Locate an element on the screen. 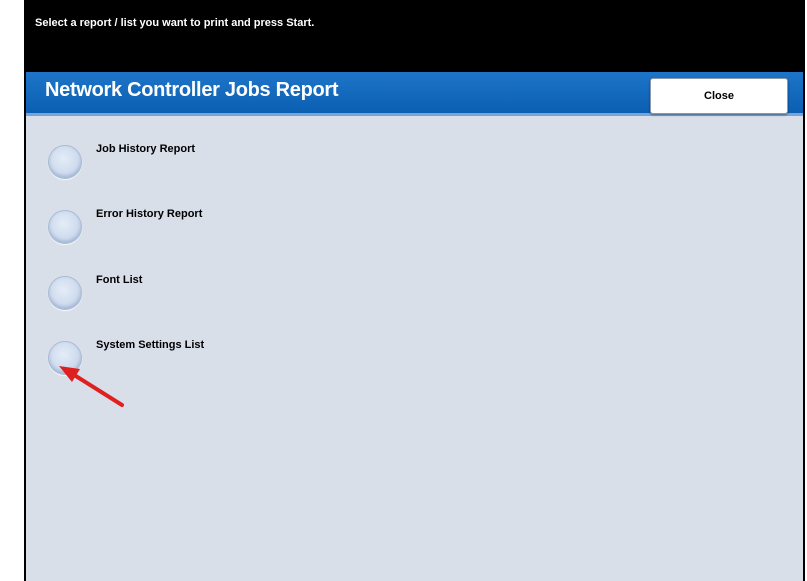  option-job-history-report: Job History Report is located at coordinates (198, 164).